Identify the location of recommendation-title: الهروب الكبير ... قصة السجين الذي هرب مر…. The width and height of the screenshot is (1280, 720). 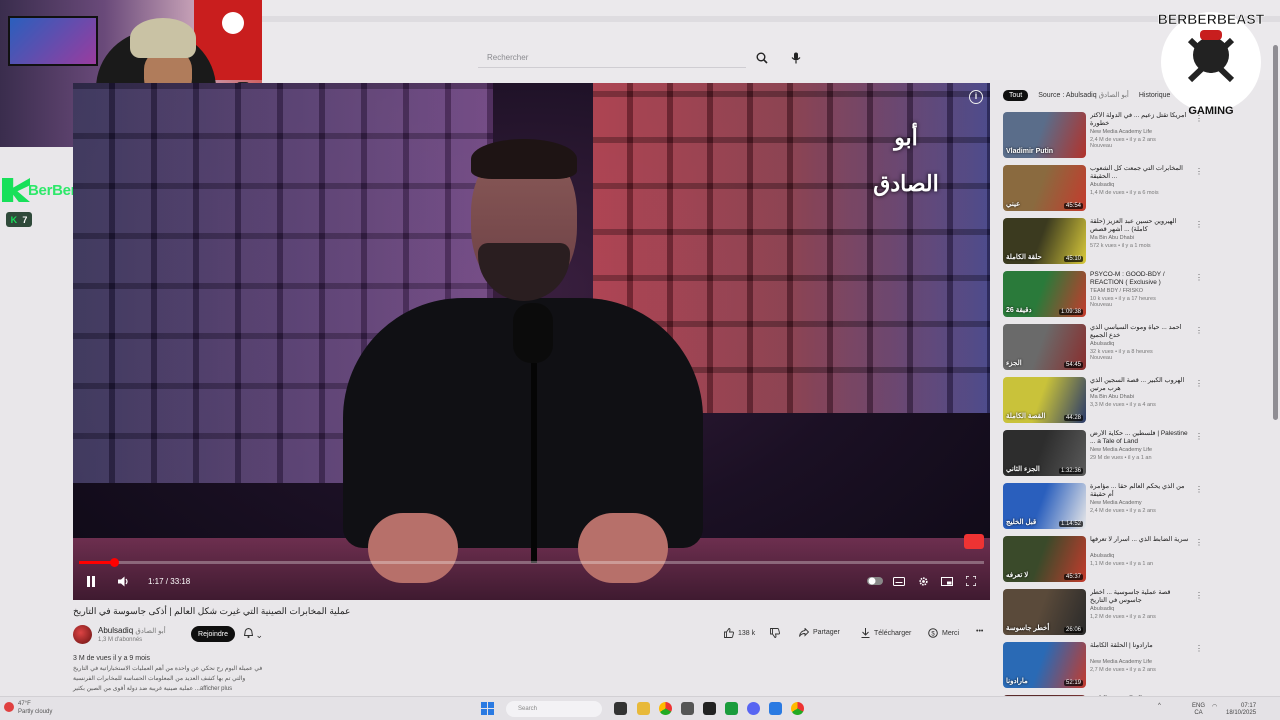
(1140, 385).